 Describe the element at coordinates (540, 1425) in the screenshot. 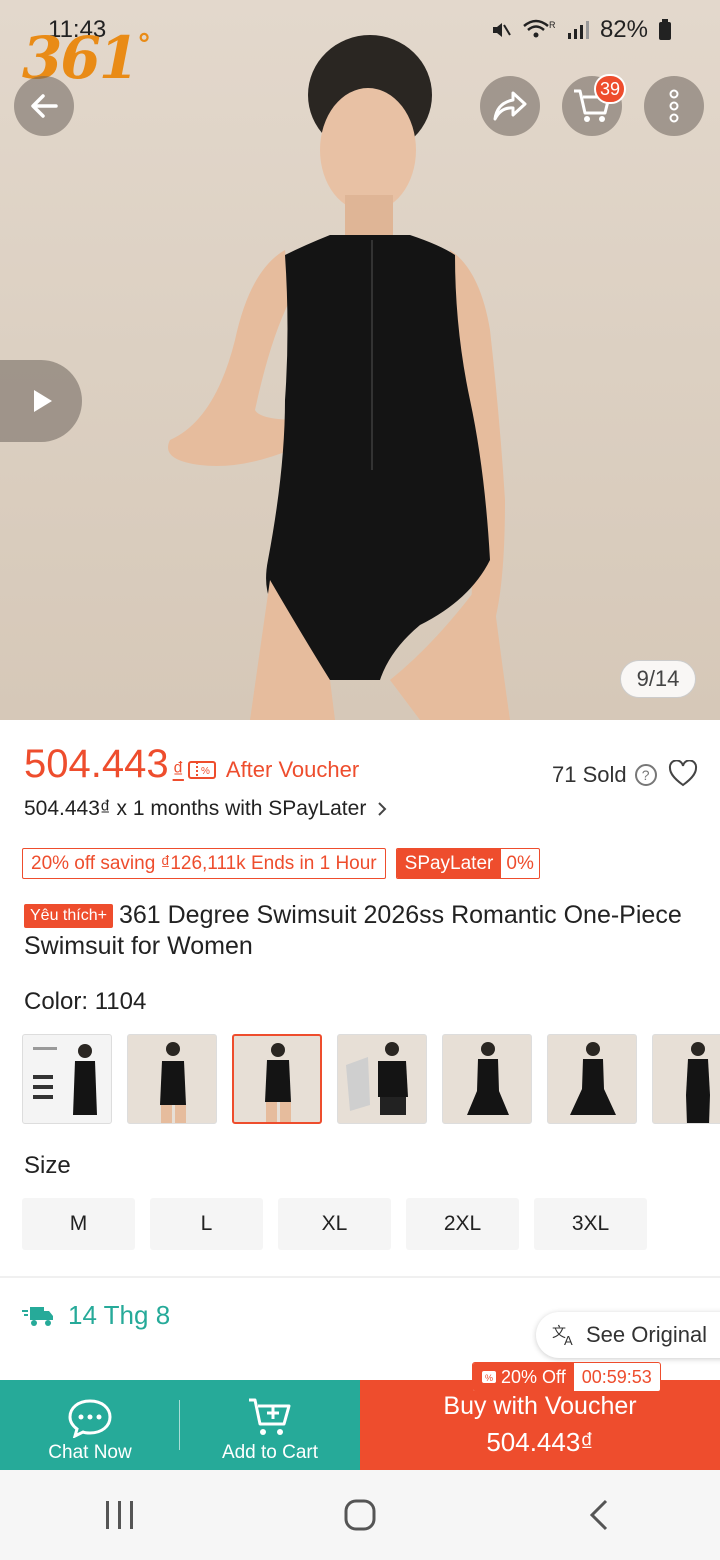

I see `buy-with-voucher-button: Buy with Voucher 504.443₫` at that location.